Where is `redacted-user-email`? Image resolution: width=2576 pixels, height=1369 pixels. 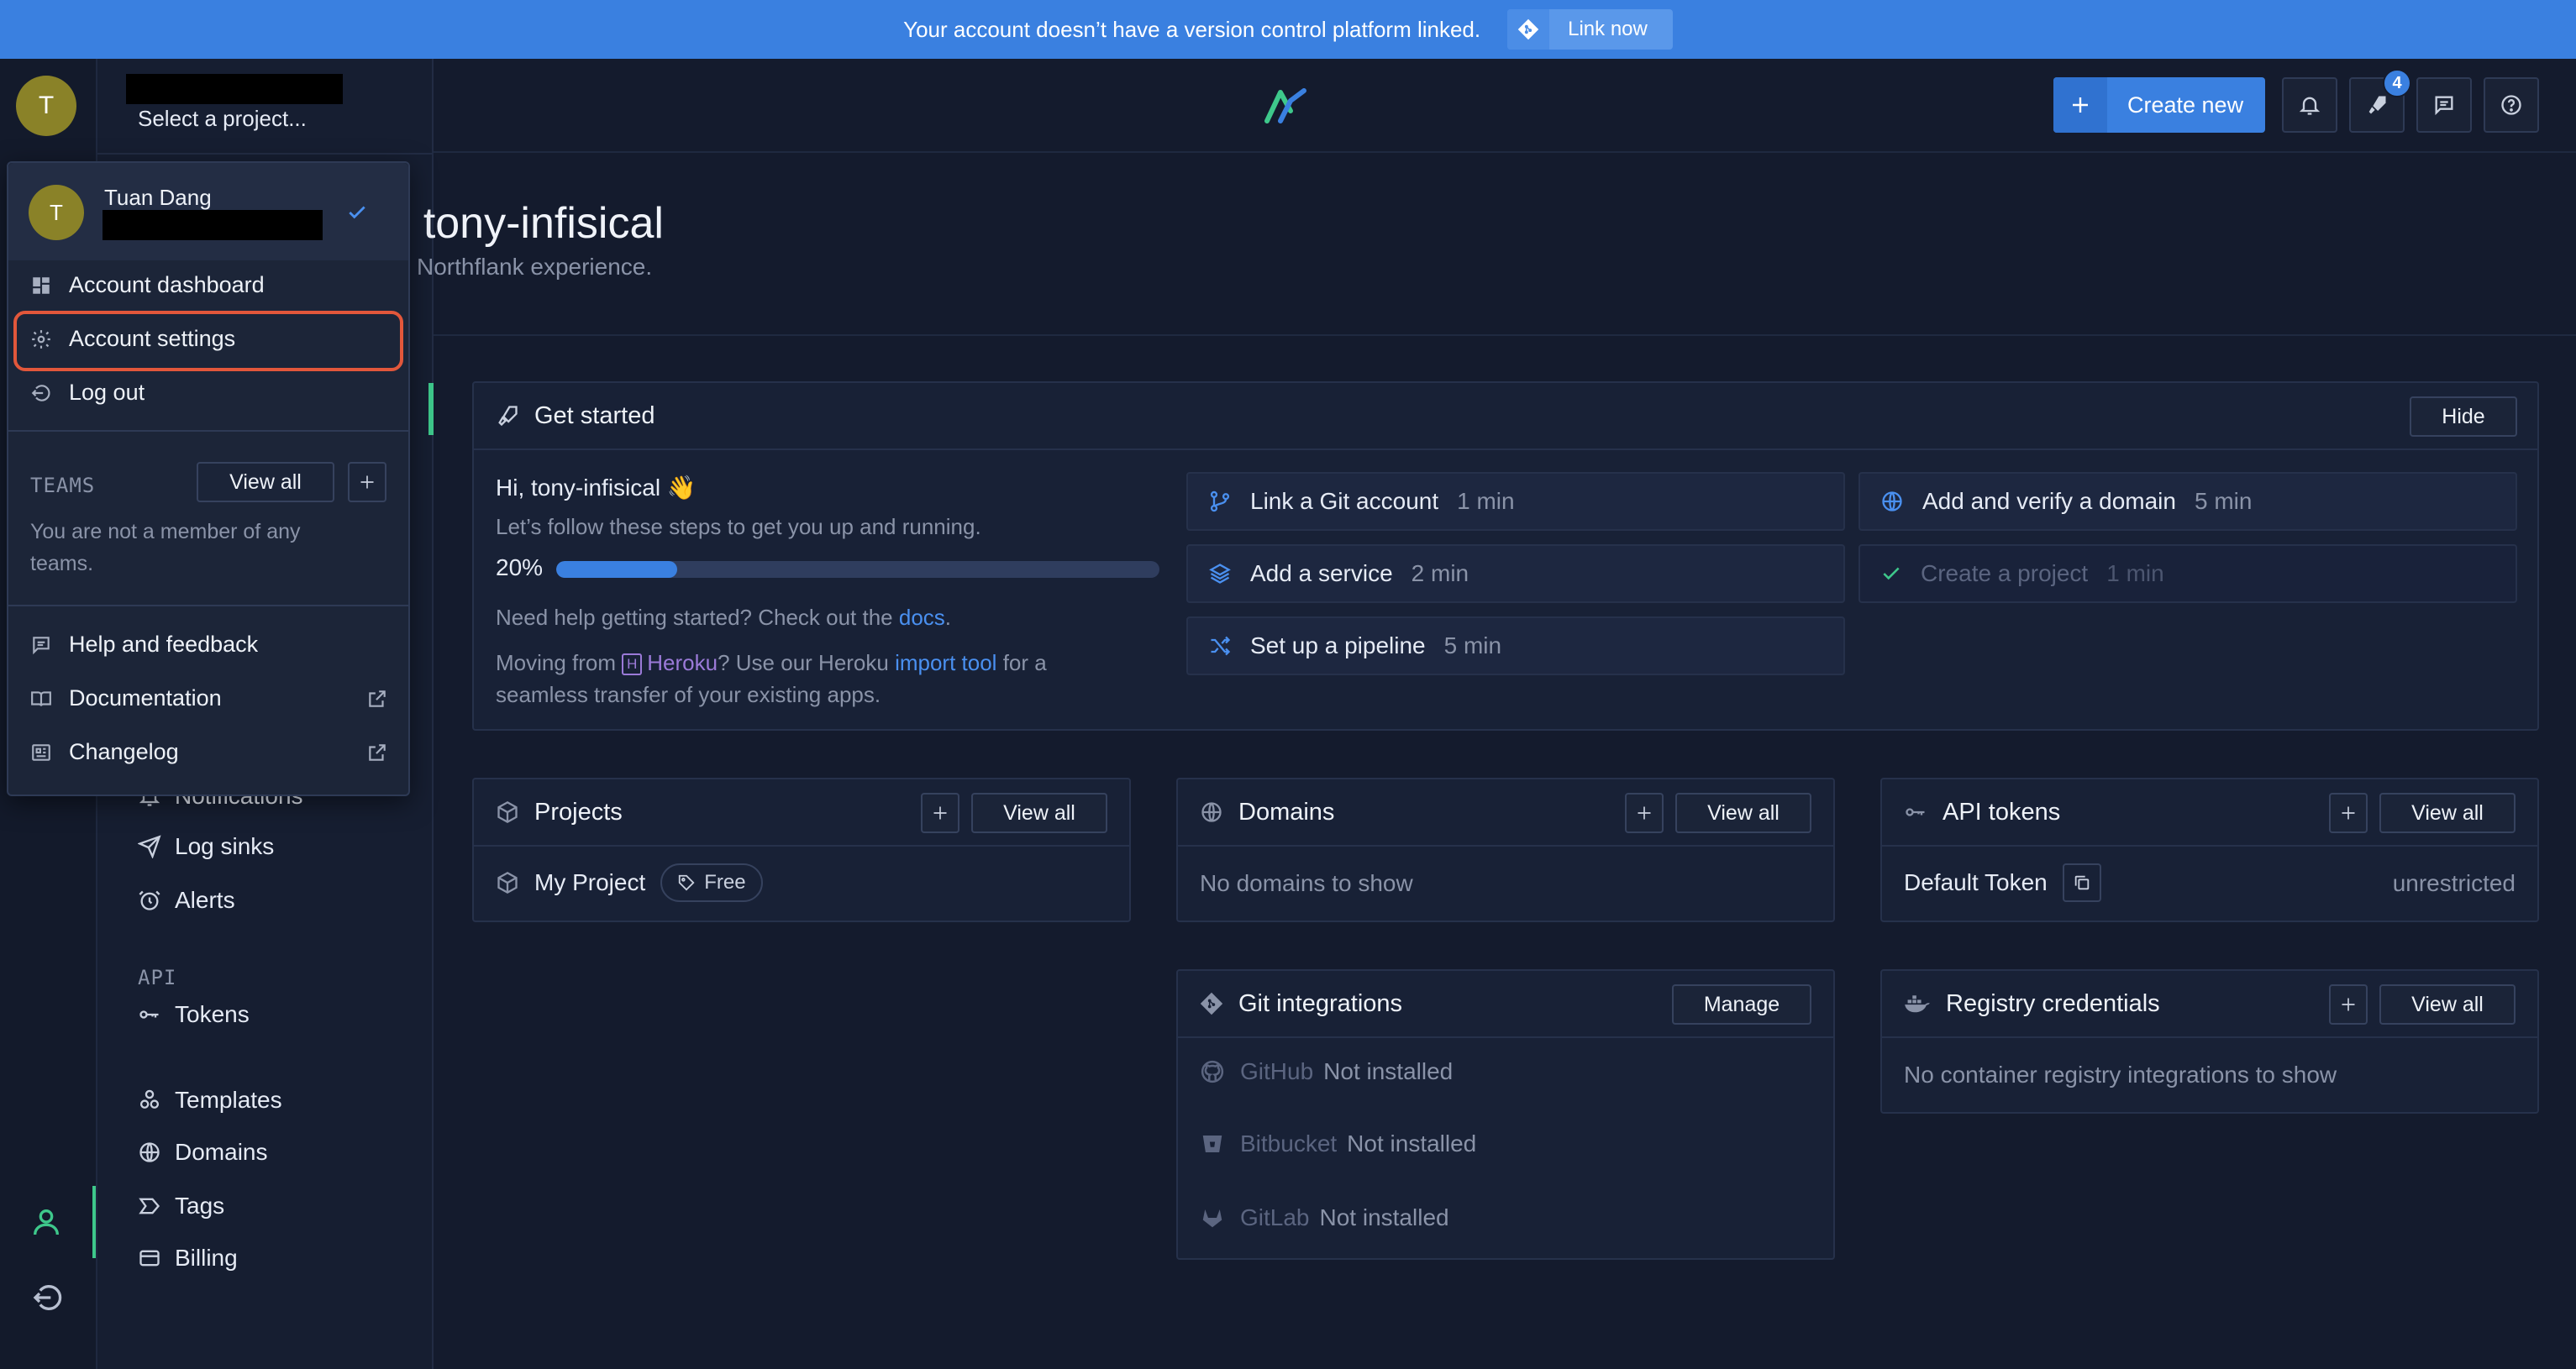 redacted-user-email is located at coordinates (213, 225).